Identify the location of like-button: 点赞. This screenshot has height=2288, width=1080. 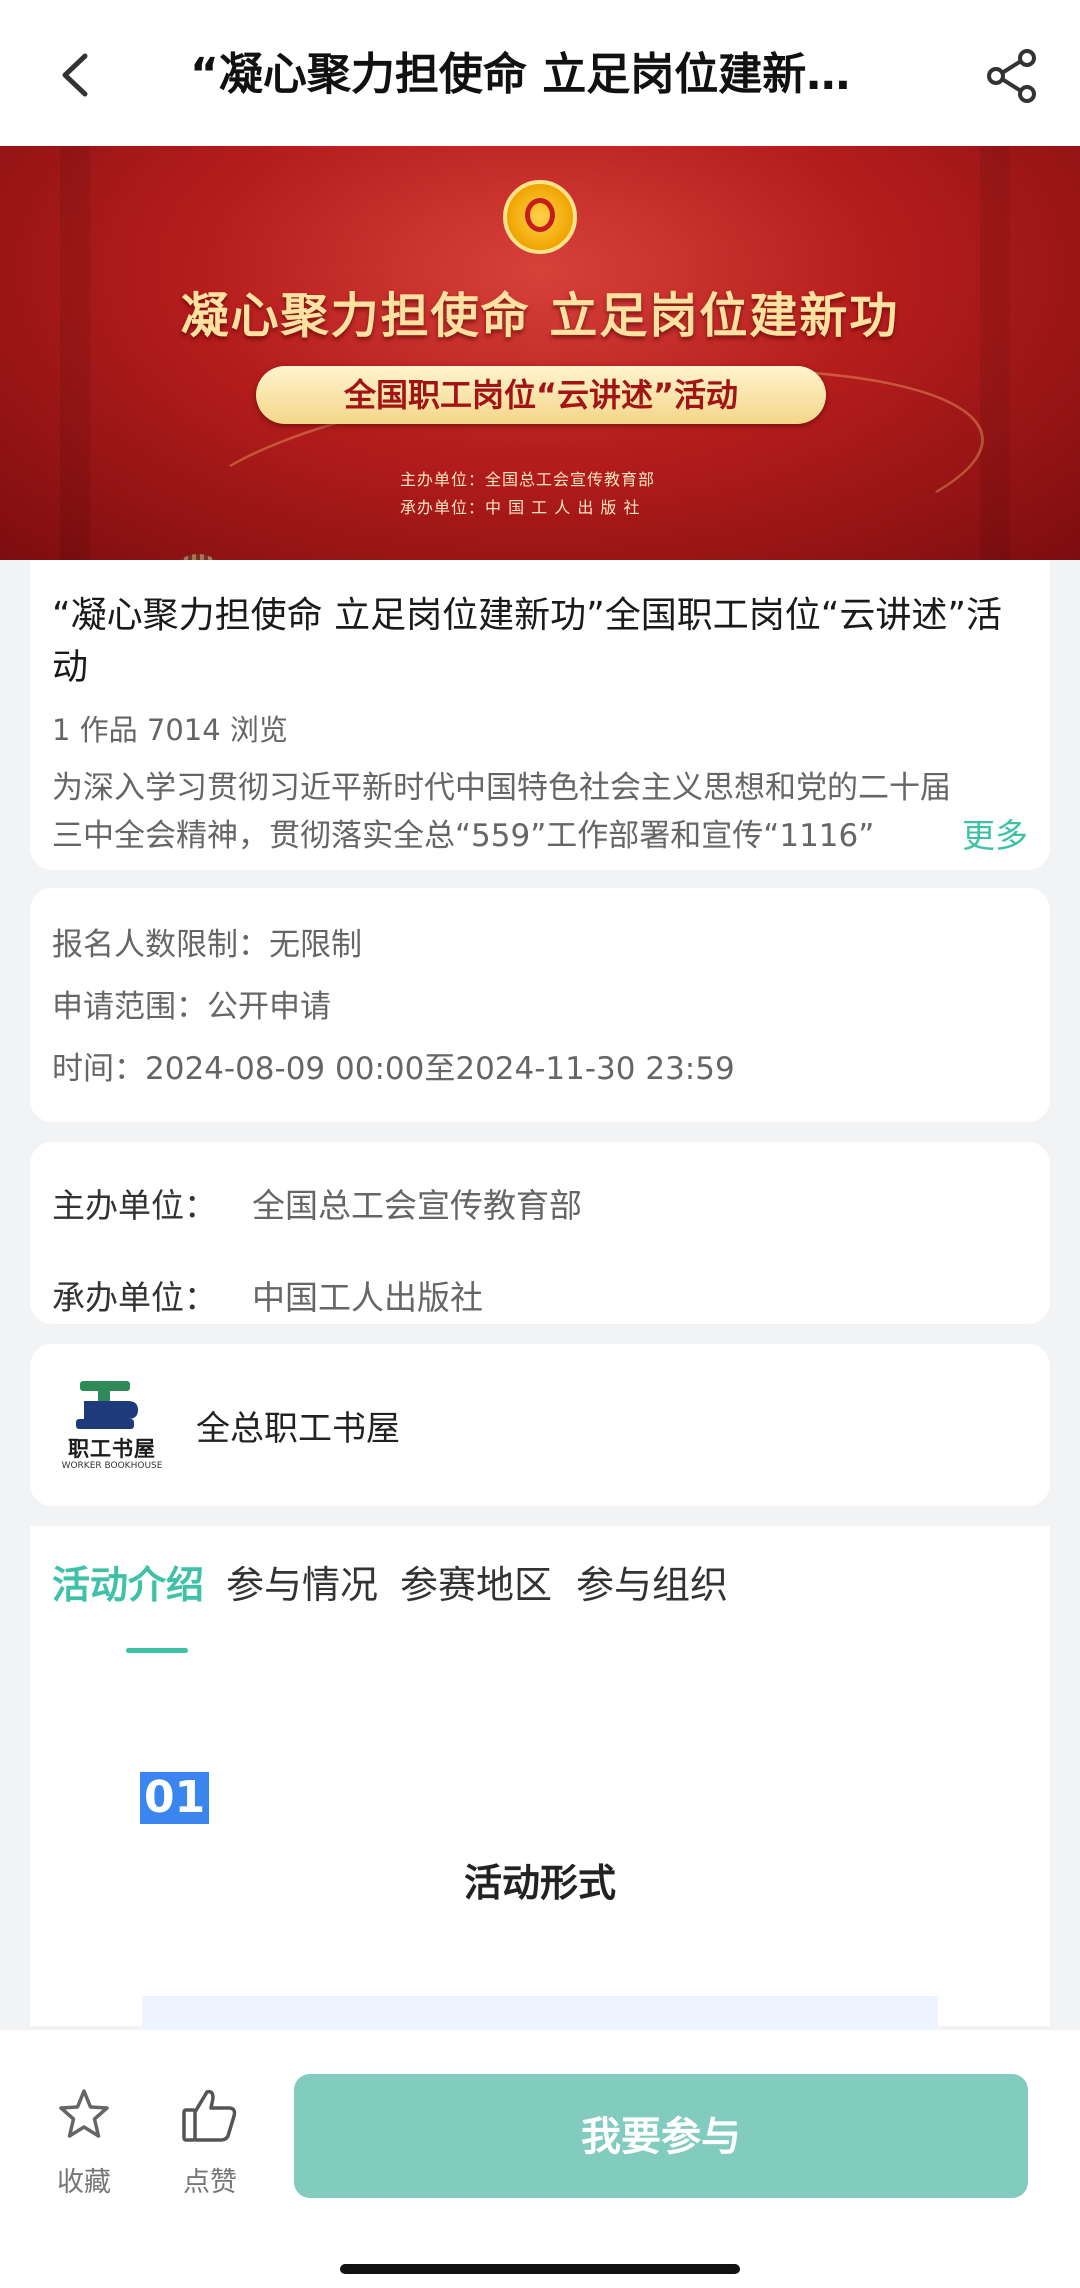
(210, 2145).